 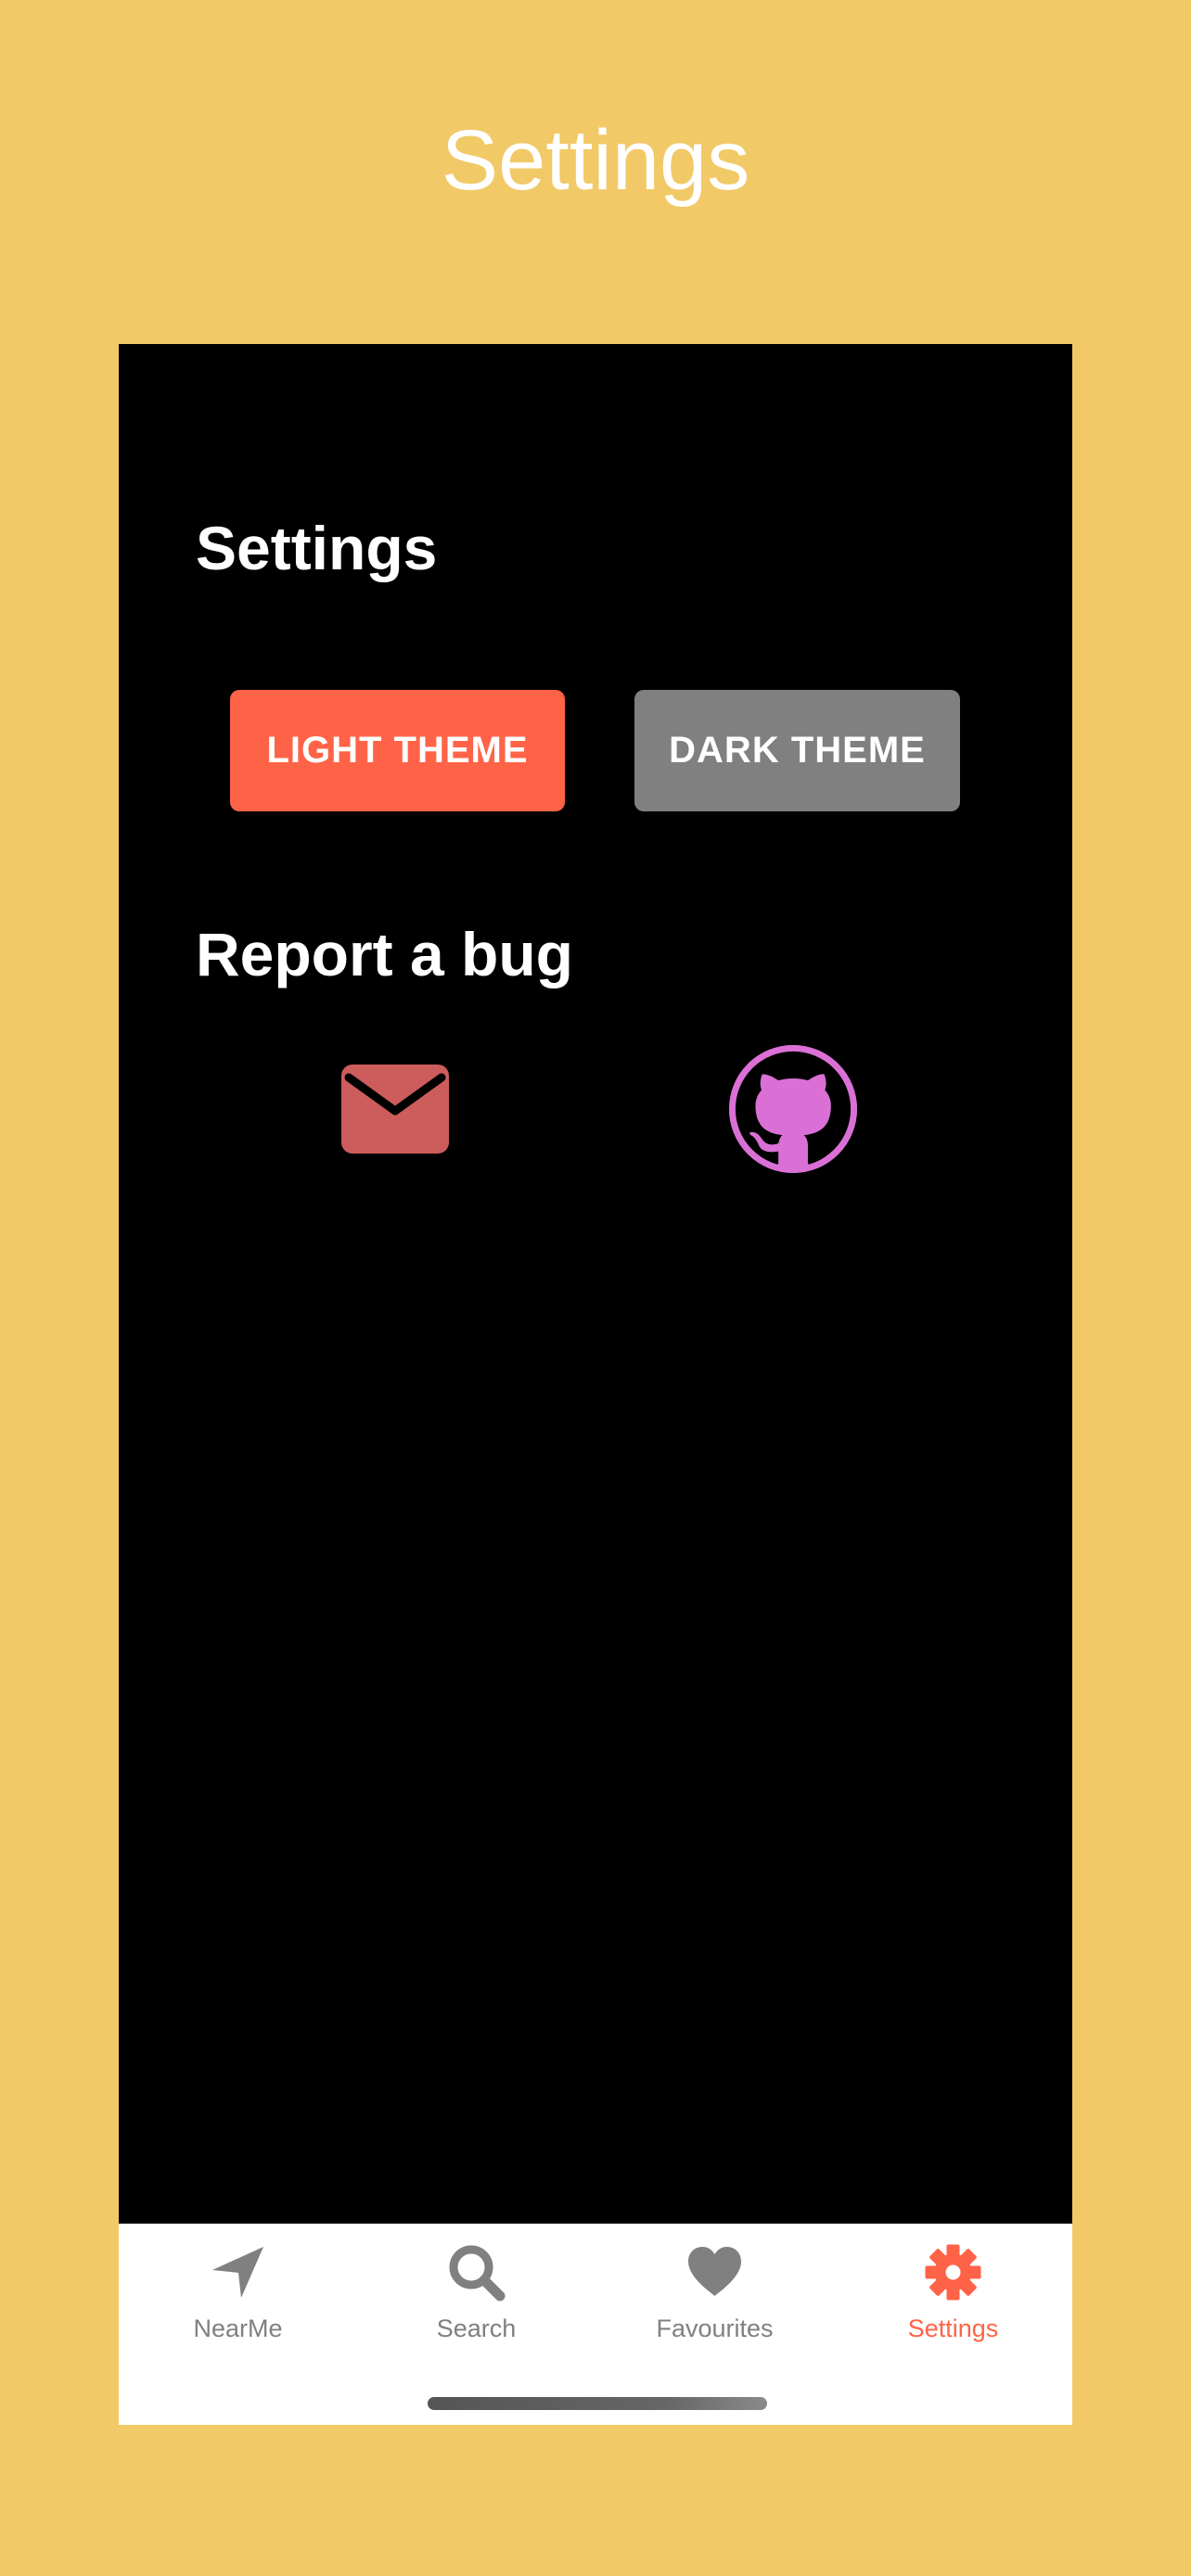 What do you see at coordinates (597, 2404) in the screenshot?
I see `home-indicator` at bounding box center [597, 2404].